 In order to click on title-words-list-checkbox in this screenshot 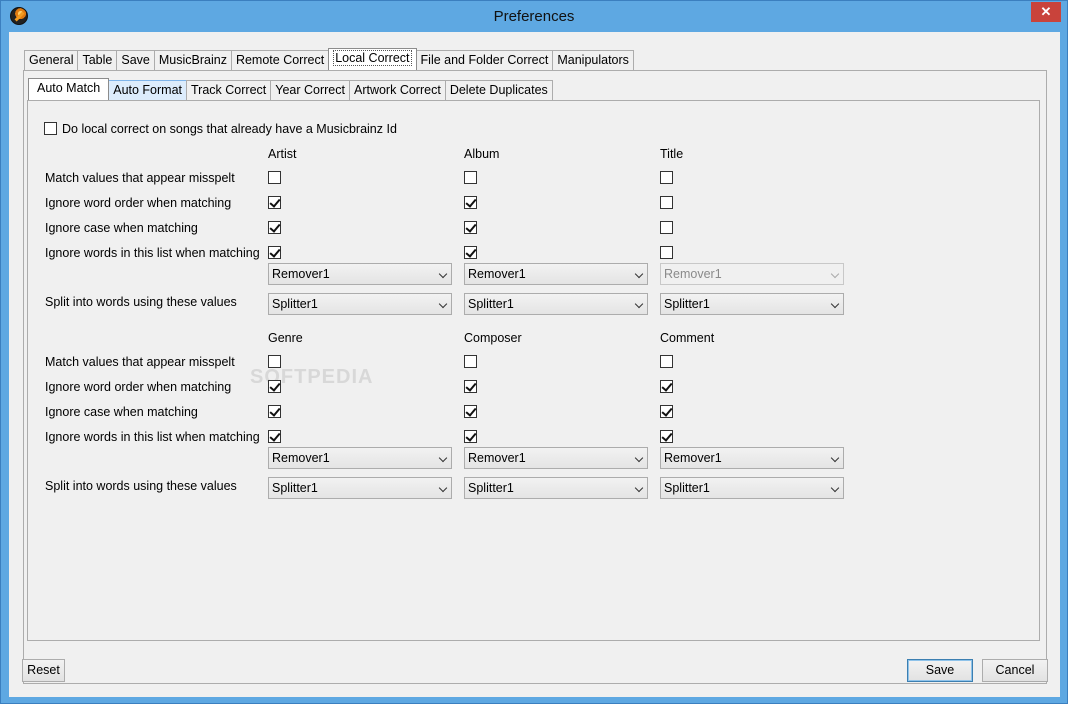, I will do `click(666, 252)`.